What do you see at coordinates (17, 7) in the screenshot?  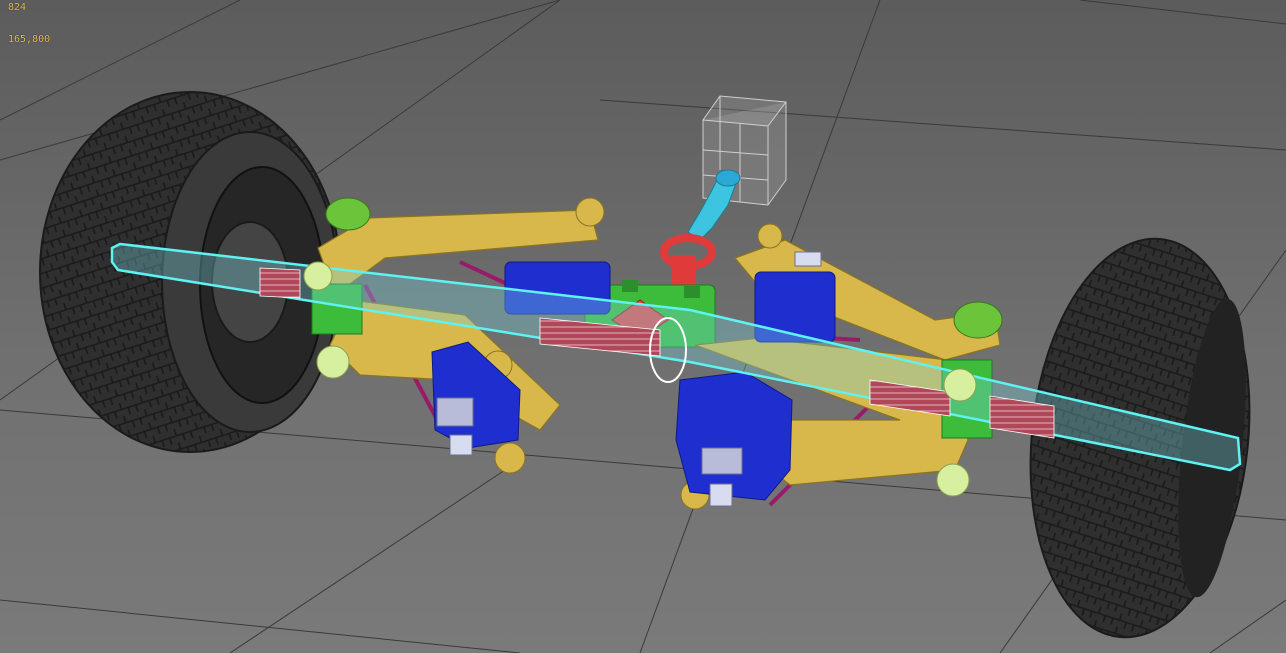 I see `polygon-count-readout: 824` at bounding box center [17, 7].